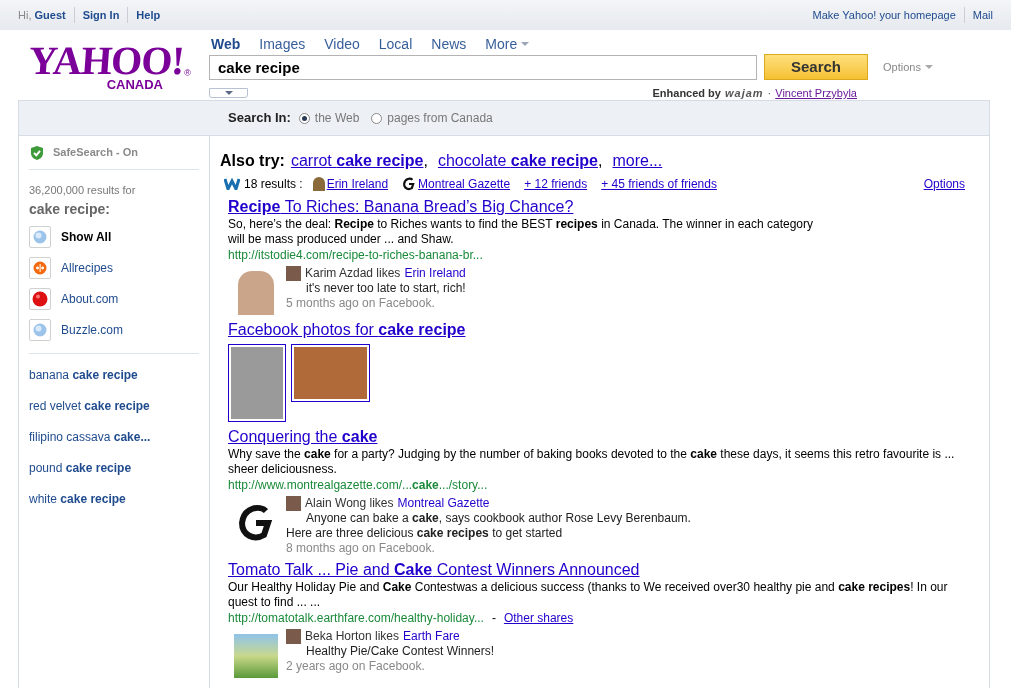 The width and height of the screenshot is (1011, 688). I want to click on search-tab: Web, so click(226, 44).